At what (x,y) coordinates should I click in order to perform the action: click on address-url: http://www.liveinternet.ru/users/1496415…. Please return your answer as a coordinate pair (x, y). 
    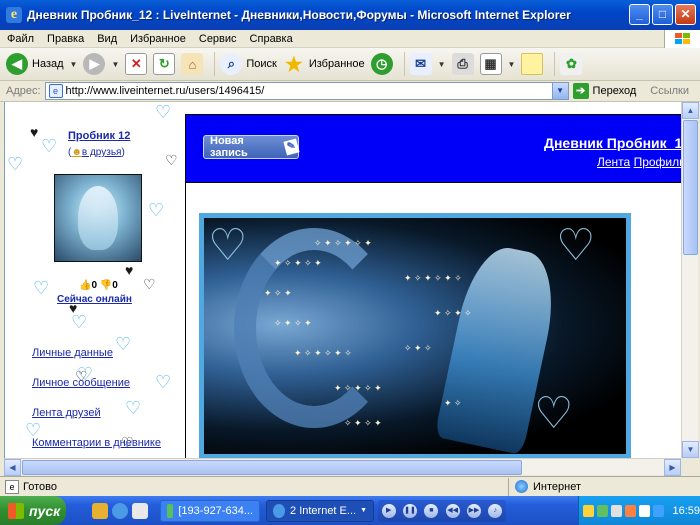
    Looking at the image, I should click on (309, 91).